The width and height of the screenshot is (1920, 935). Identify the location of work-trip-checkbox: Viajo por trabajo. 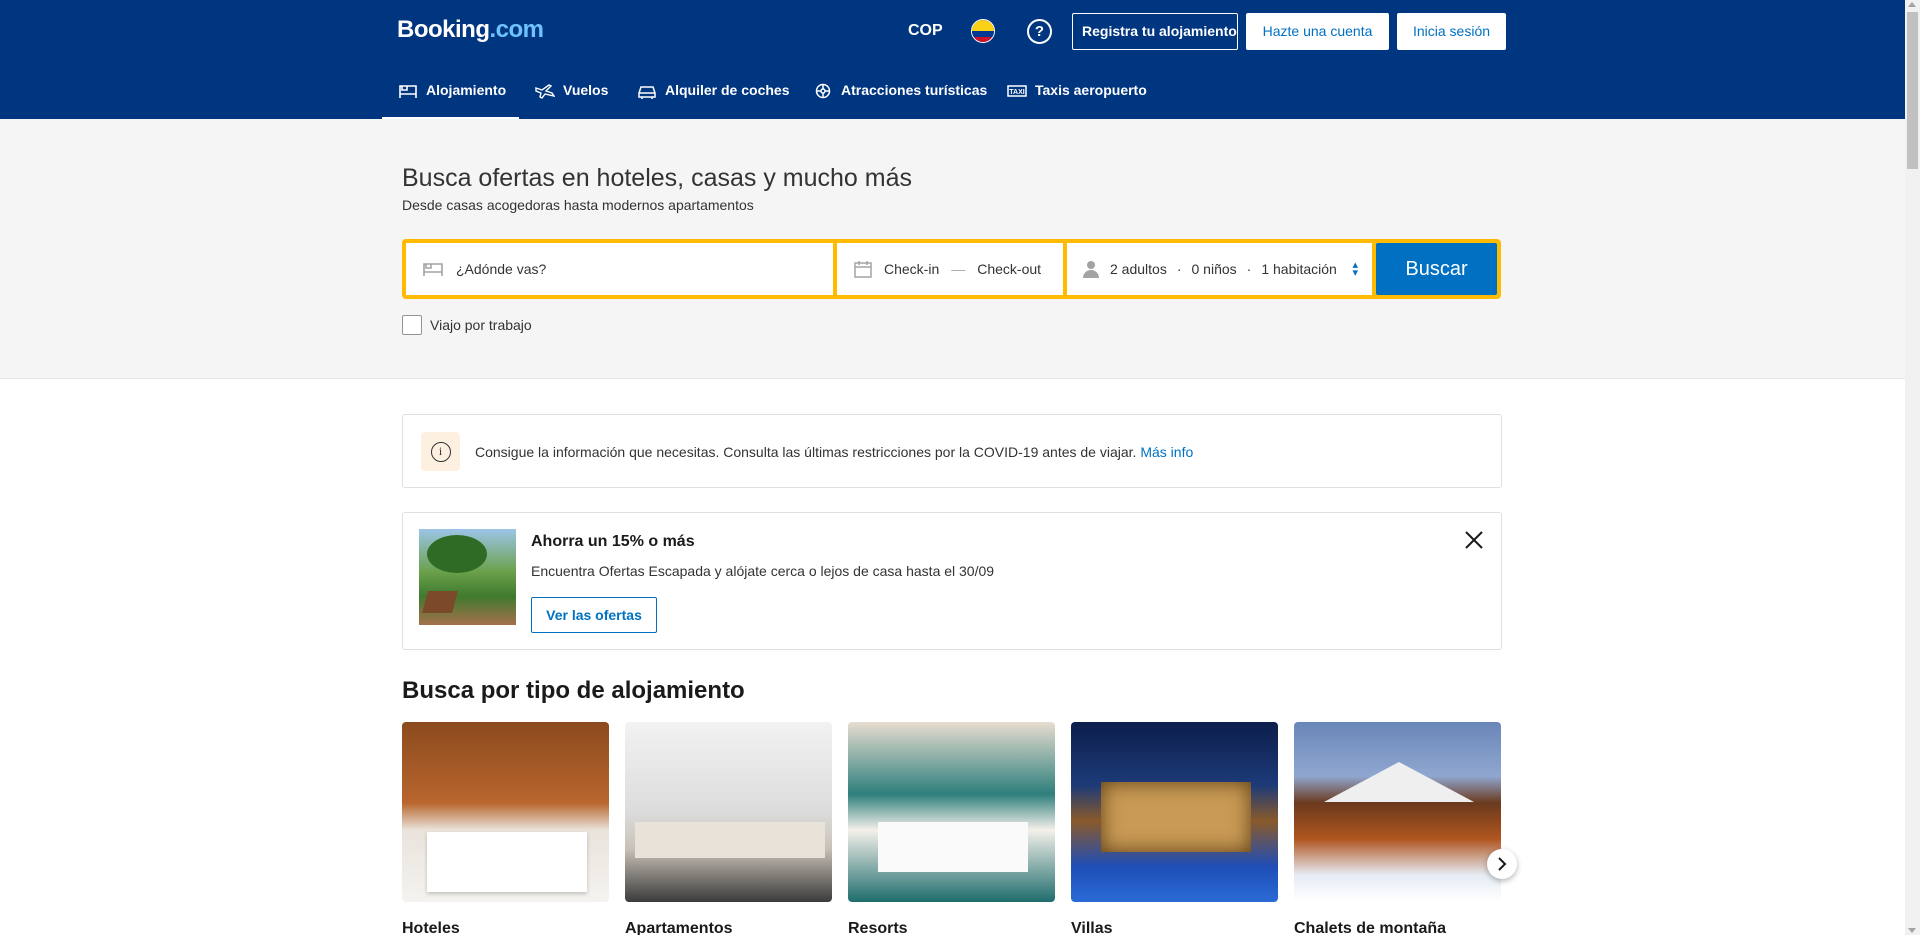
(467, 325).